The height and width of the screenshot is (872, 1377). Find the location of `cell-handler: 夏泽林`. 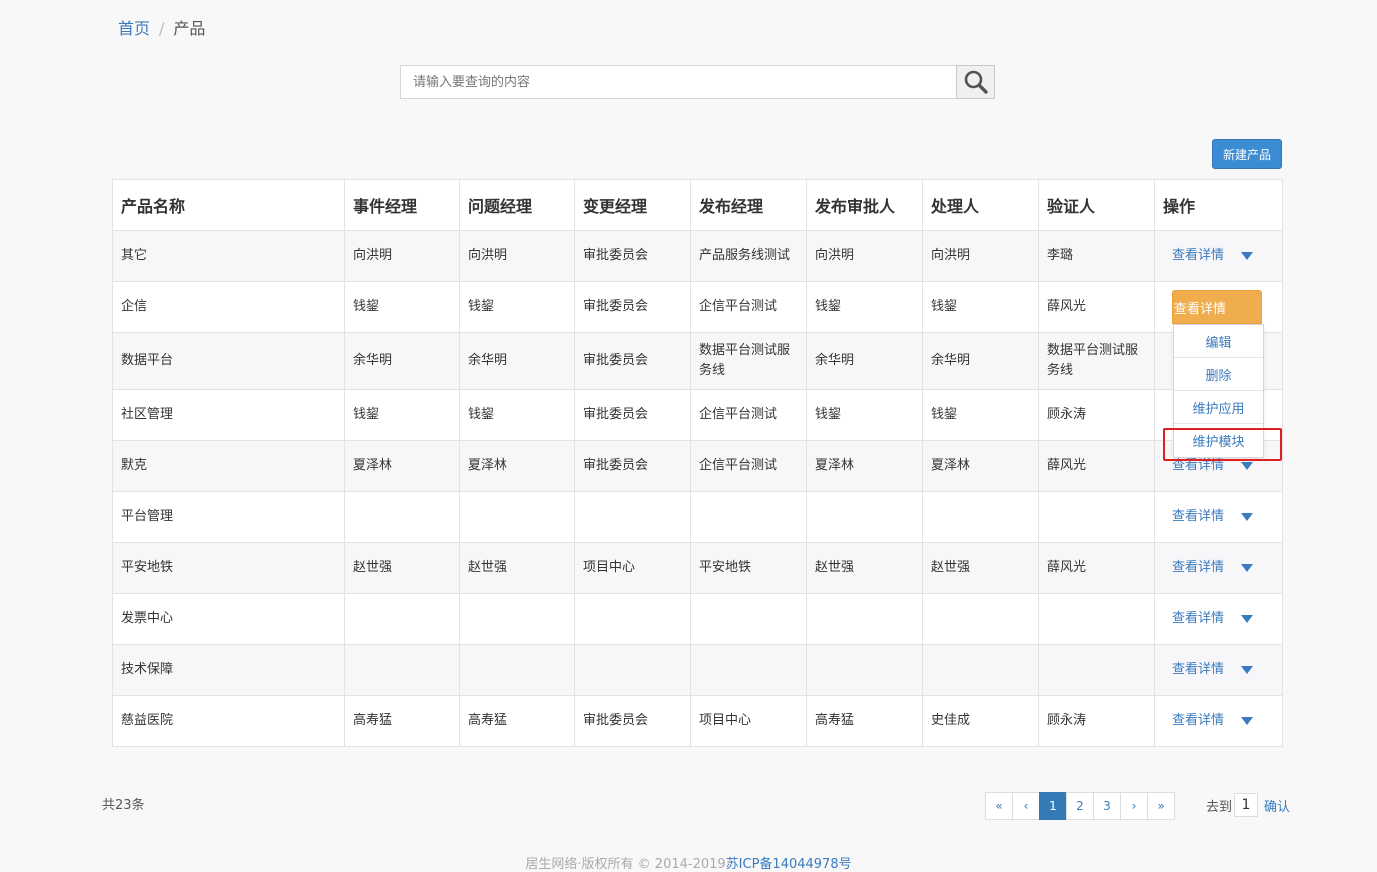

cell-handler: 夏泽林 is located at coordinates (980, 466).